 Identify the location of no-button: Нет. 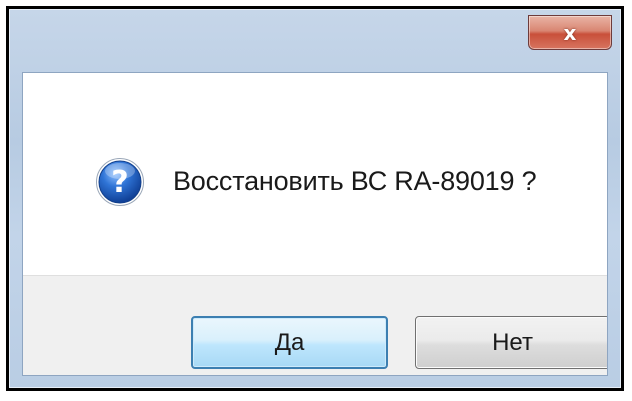
(511, 342).